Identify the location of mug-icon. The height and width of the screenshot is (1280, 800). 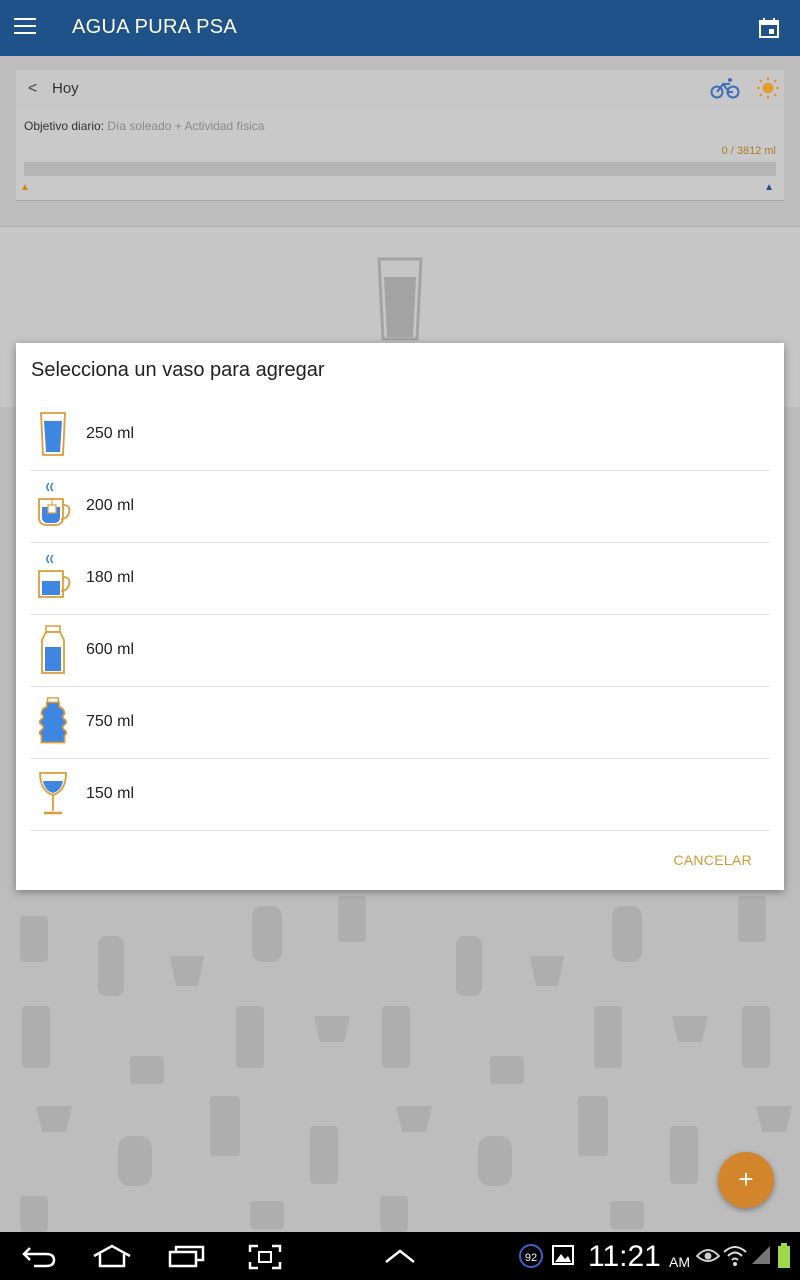
(54, 576).